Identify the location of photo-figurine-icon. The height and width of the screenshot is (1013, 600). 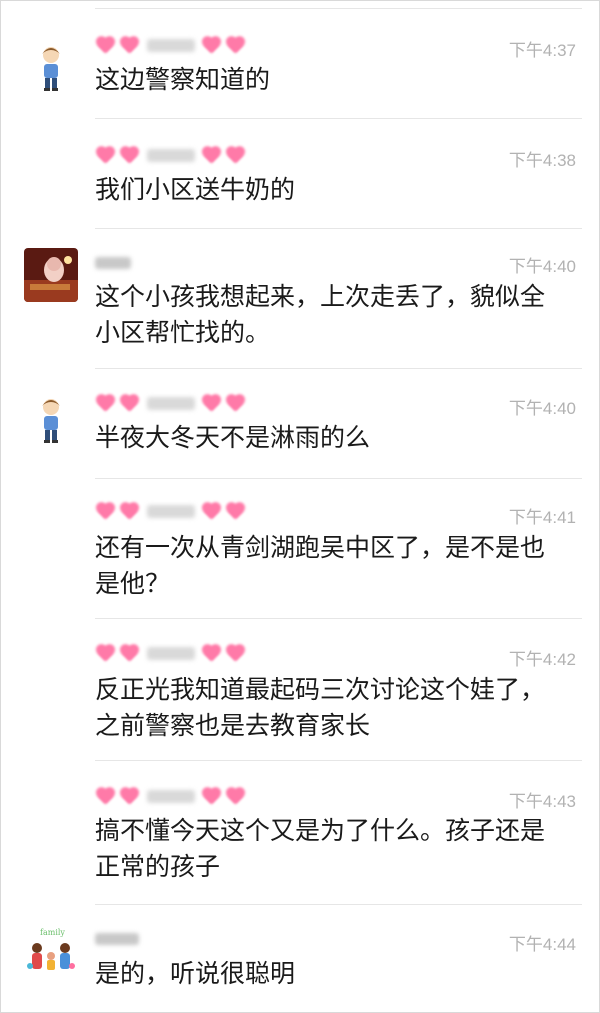
(51, 275).